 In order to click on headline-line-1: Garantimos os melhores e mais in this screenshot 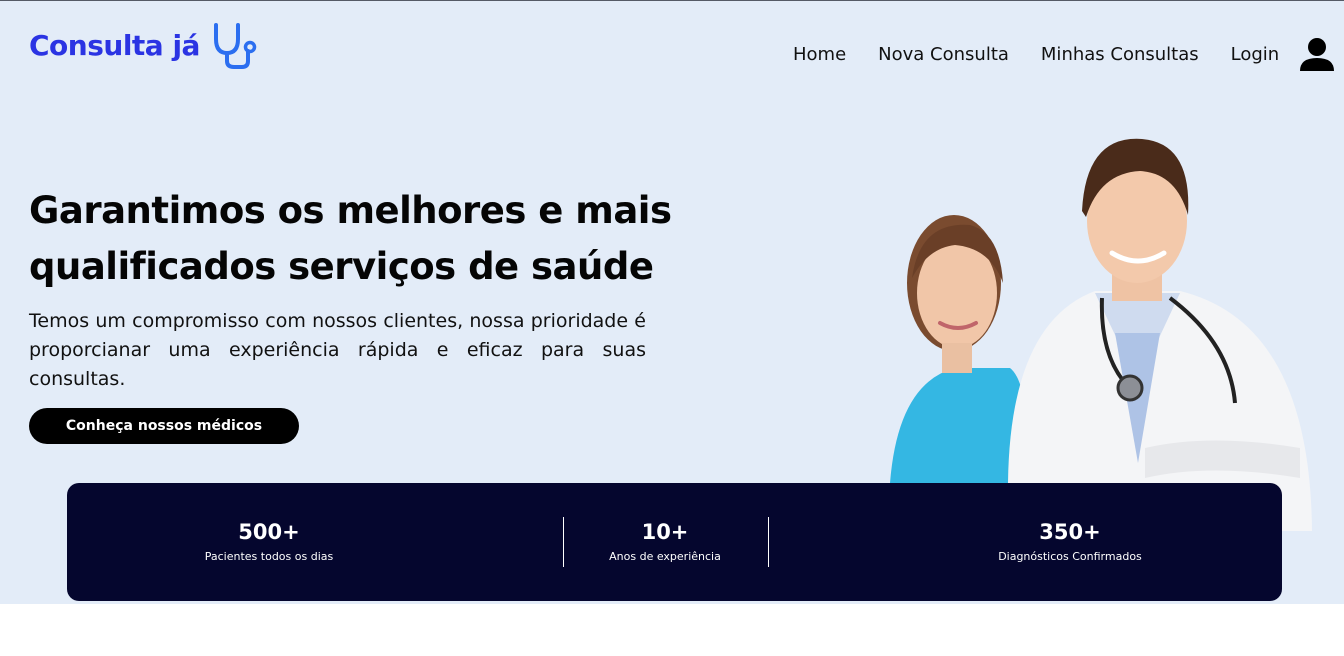, I will do `click(350, 210)`.